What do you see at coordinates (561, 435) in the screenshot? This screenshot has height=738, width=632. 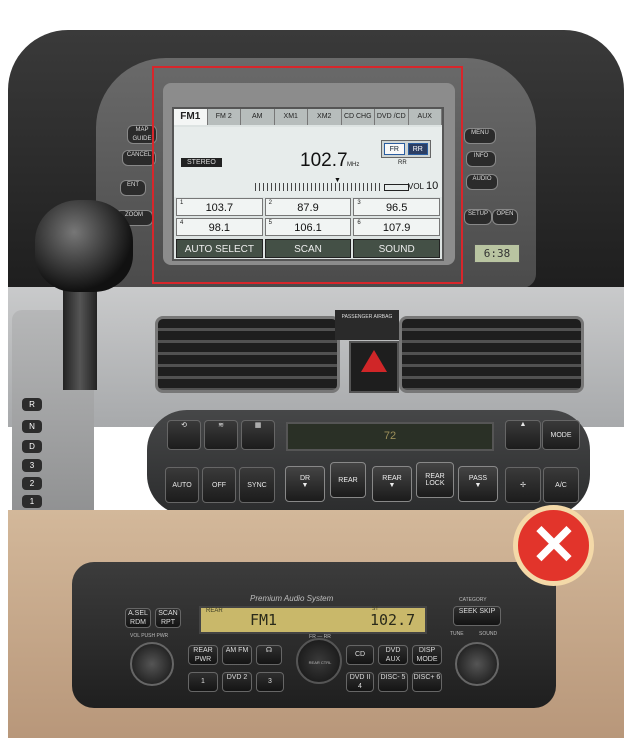 I see `mode-button: MODE` at bounding box center [561, 435].